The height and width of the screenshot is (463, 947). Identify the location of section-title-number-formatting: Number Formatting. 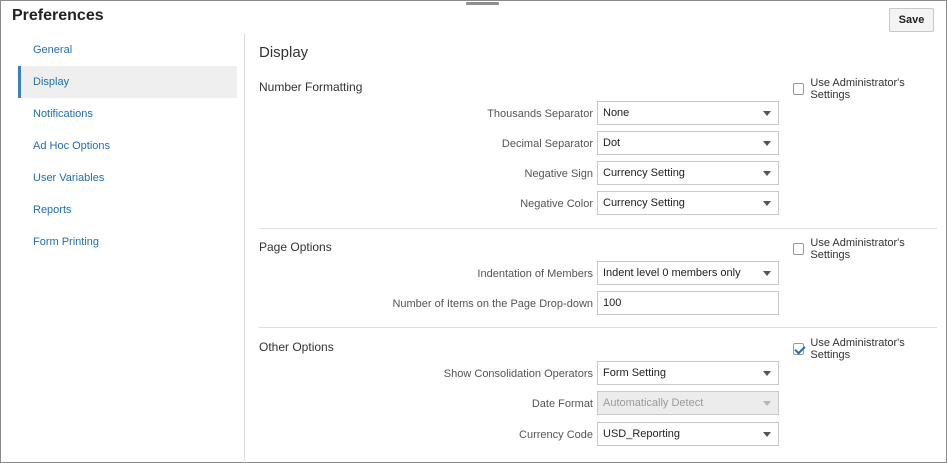
(311, 87).